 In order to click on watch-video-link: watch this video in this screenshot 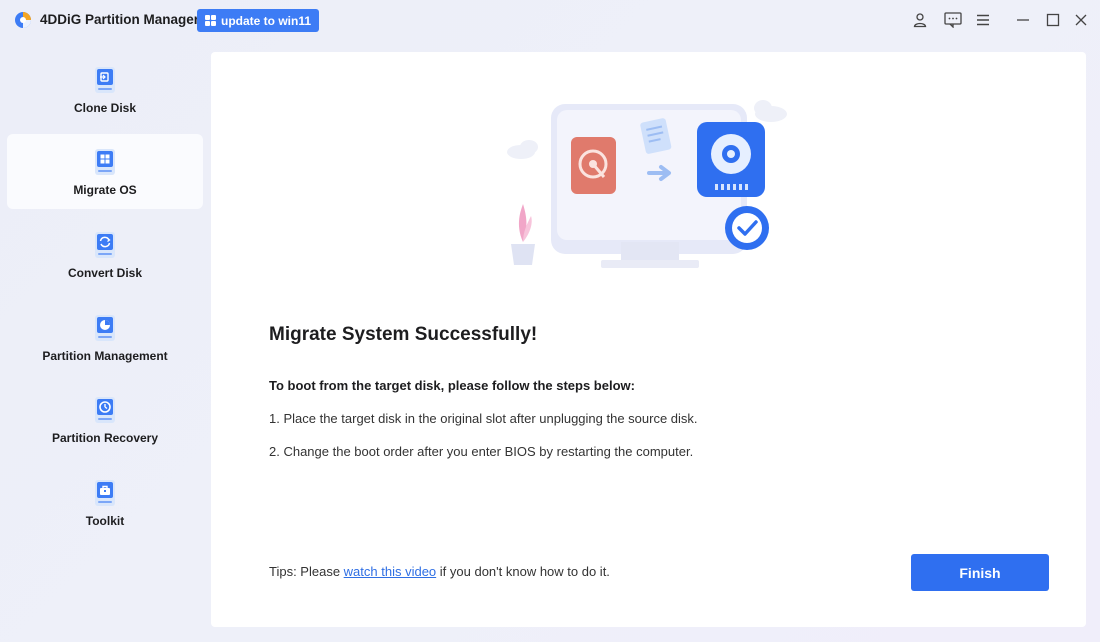, I will do `click(390, 571)`.